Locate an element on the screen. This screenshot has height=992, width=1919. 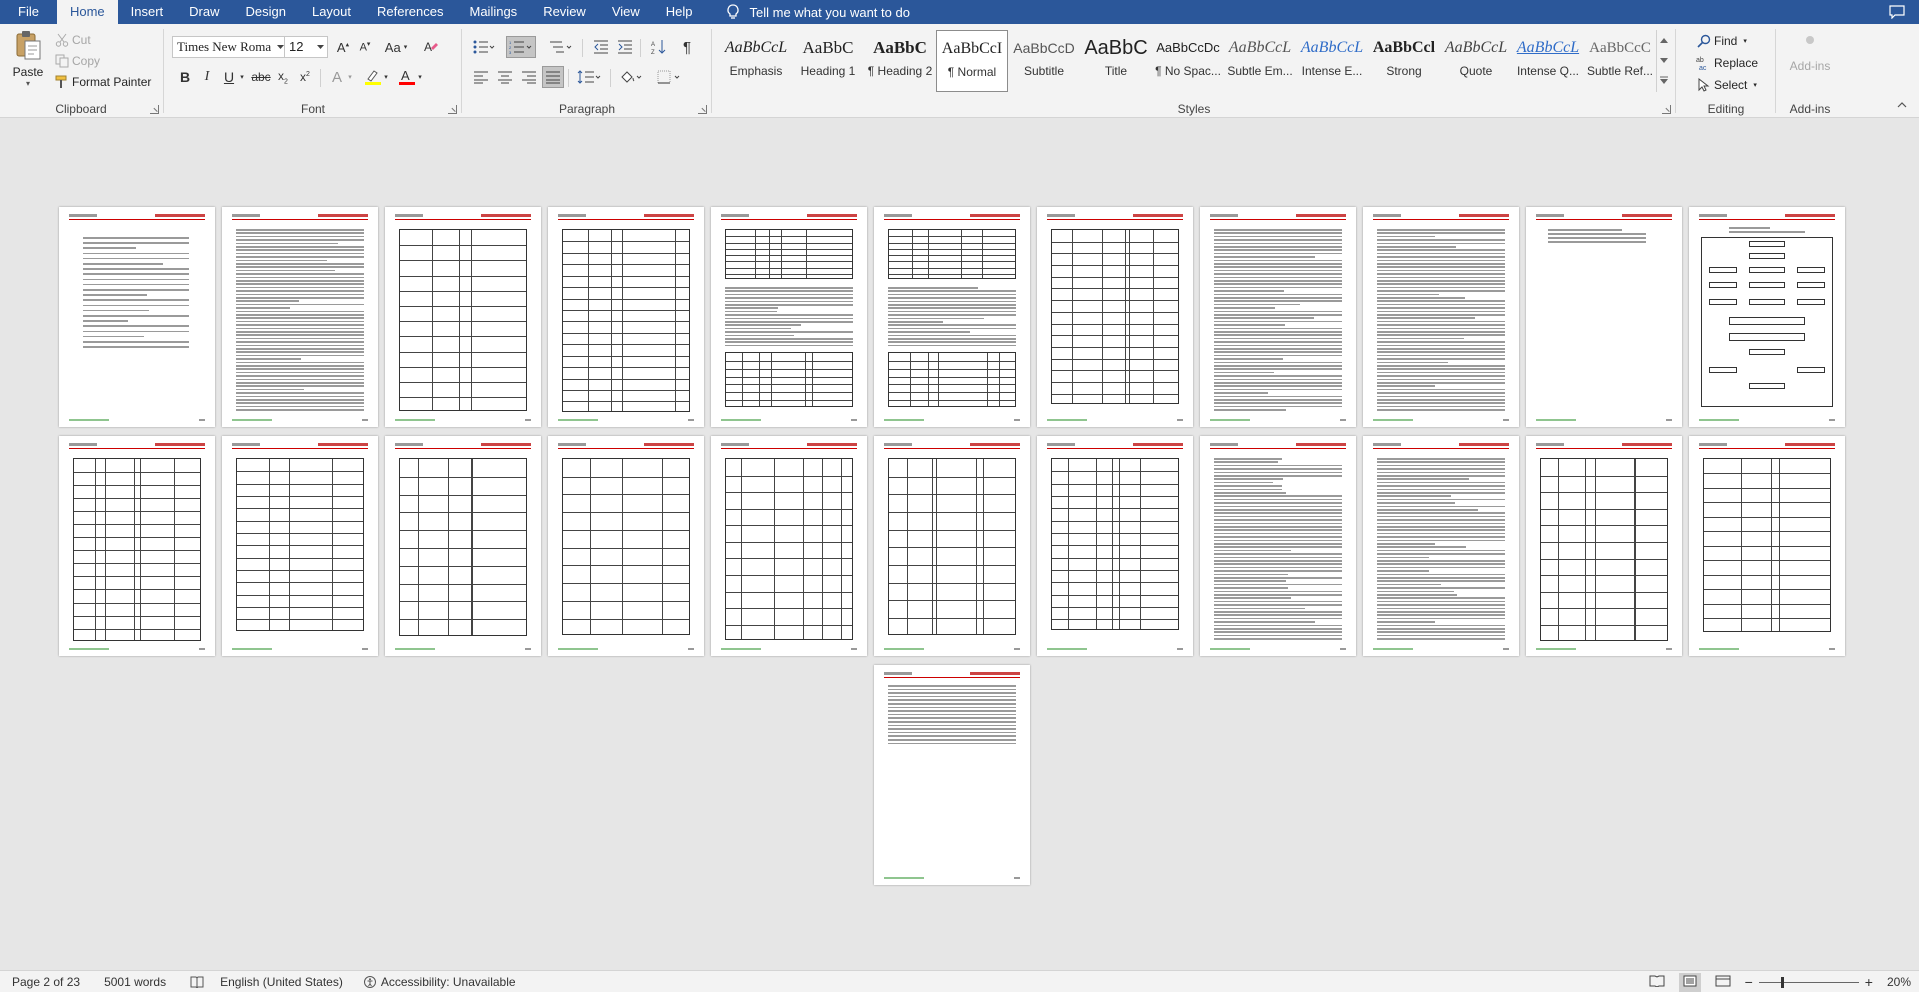
select-button: Select ▾ is located at coordinates (1725, 85).